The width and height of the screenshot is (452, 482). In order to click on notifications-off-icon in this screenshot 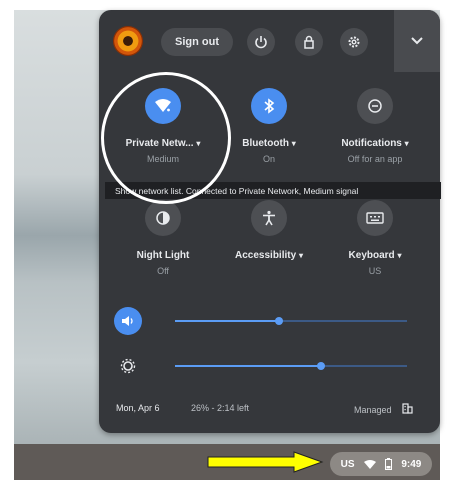, I will do `click(375, 106)`.